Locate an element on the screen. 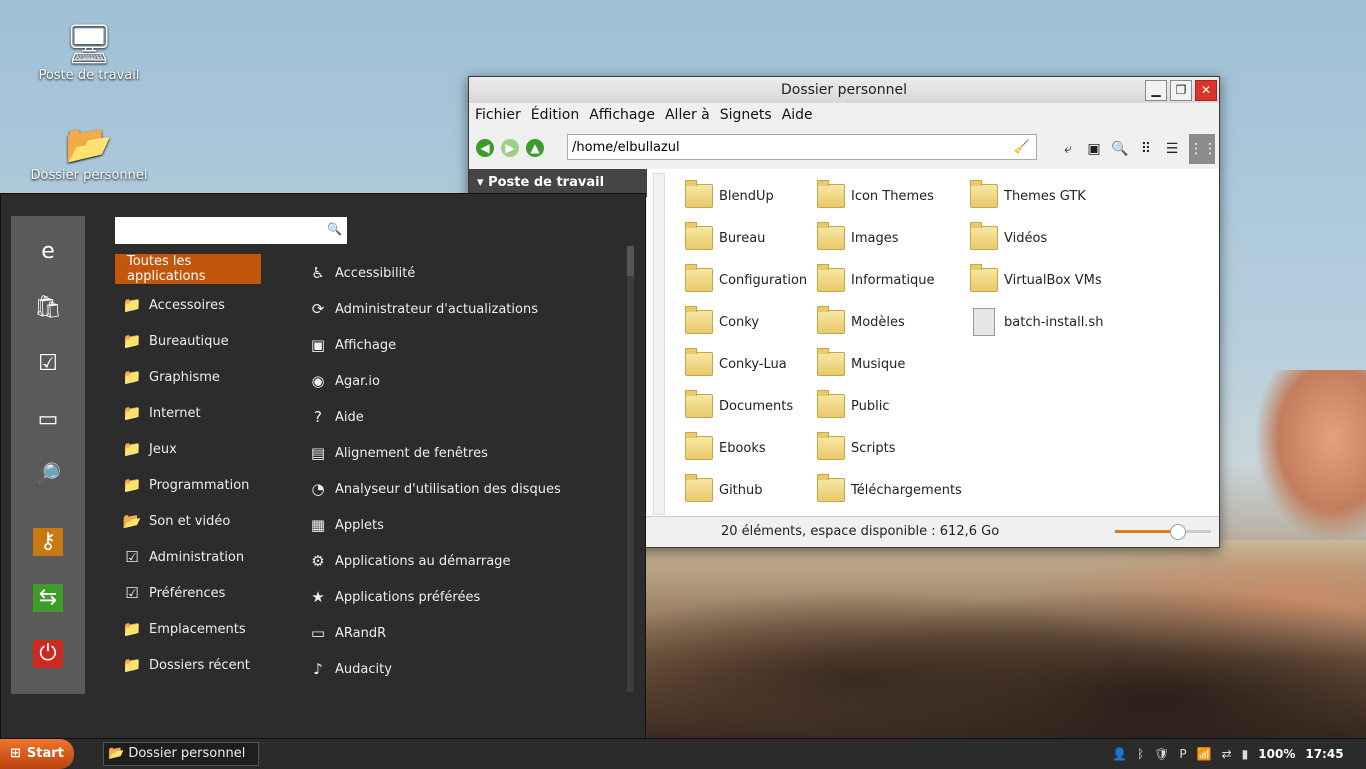 This screenshot has height=769, width=1366. menu-category: 📁 Jeux is located at coordinates (200, 449).